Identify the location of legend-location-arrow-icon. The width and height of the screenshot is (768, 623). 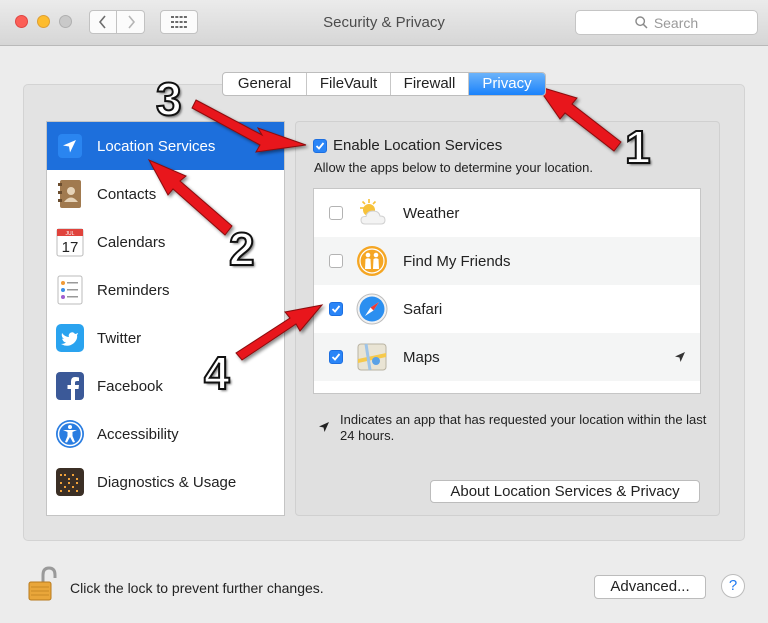
(324, 428).